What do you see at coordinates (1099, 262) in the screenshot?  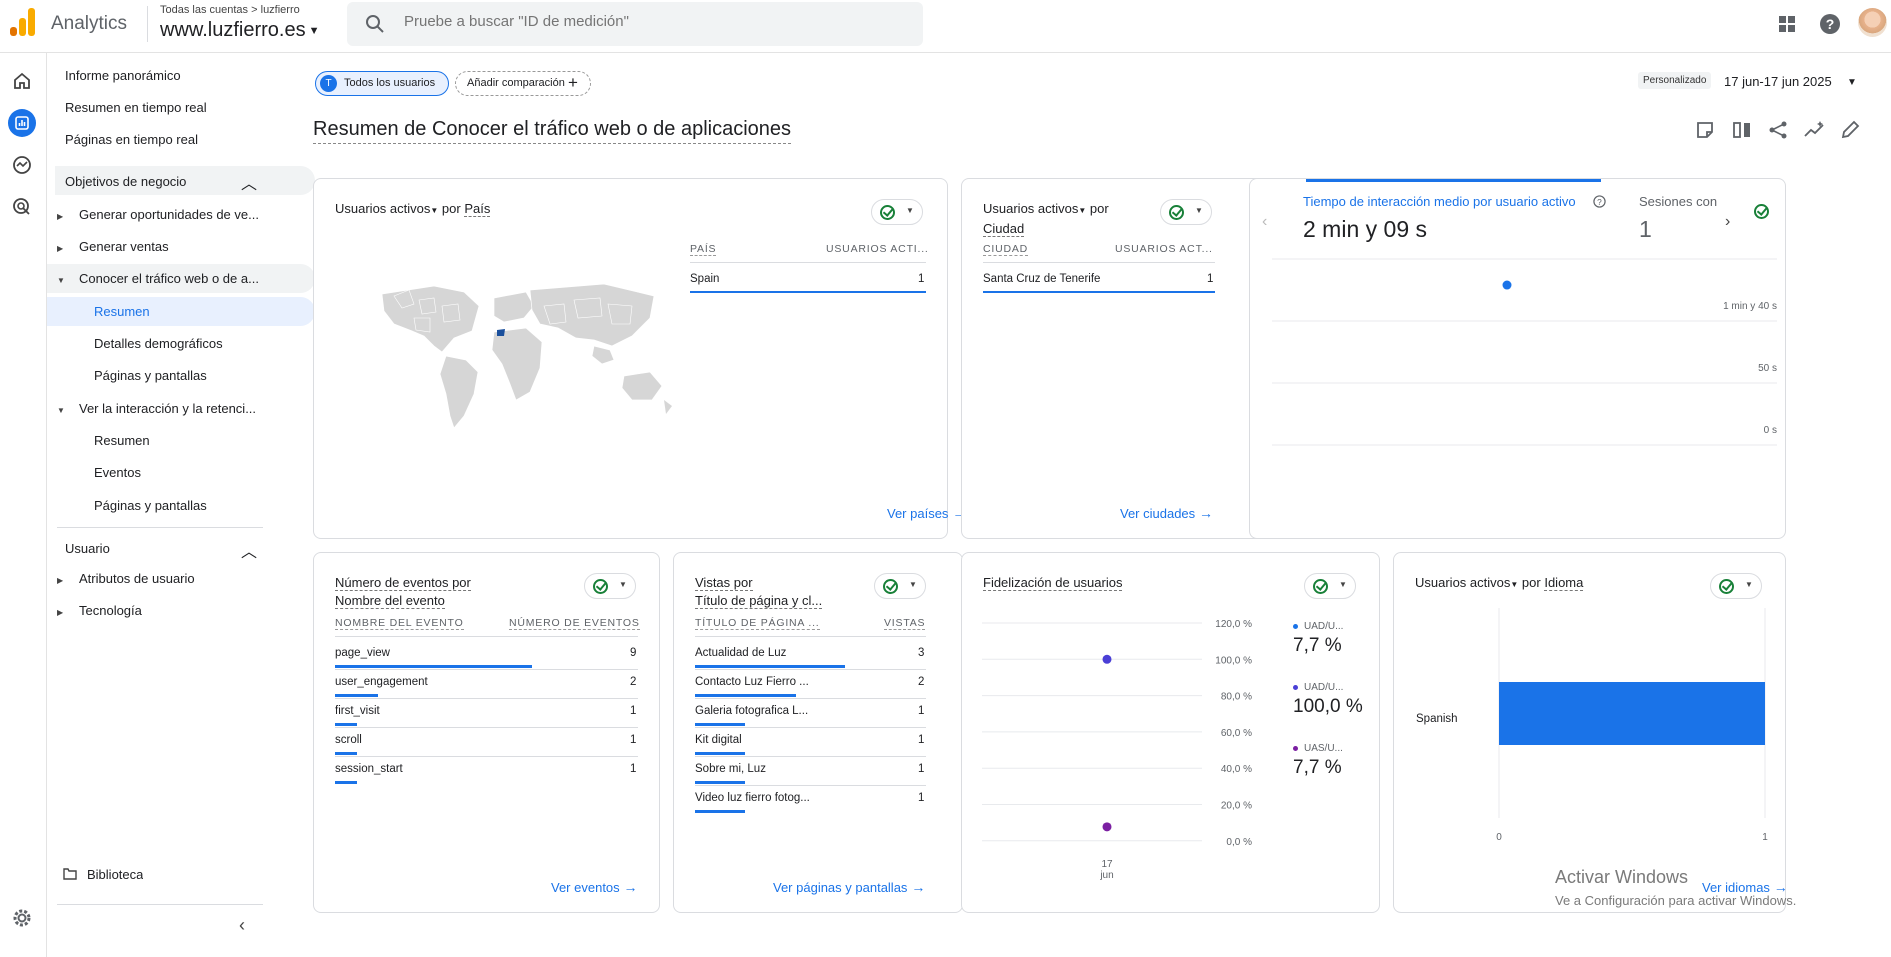 I see `table-divider` at bounding box center [1099, 262].